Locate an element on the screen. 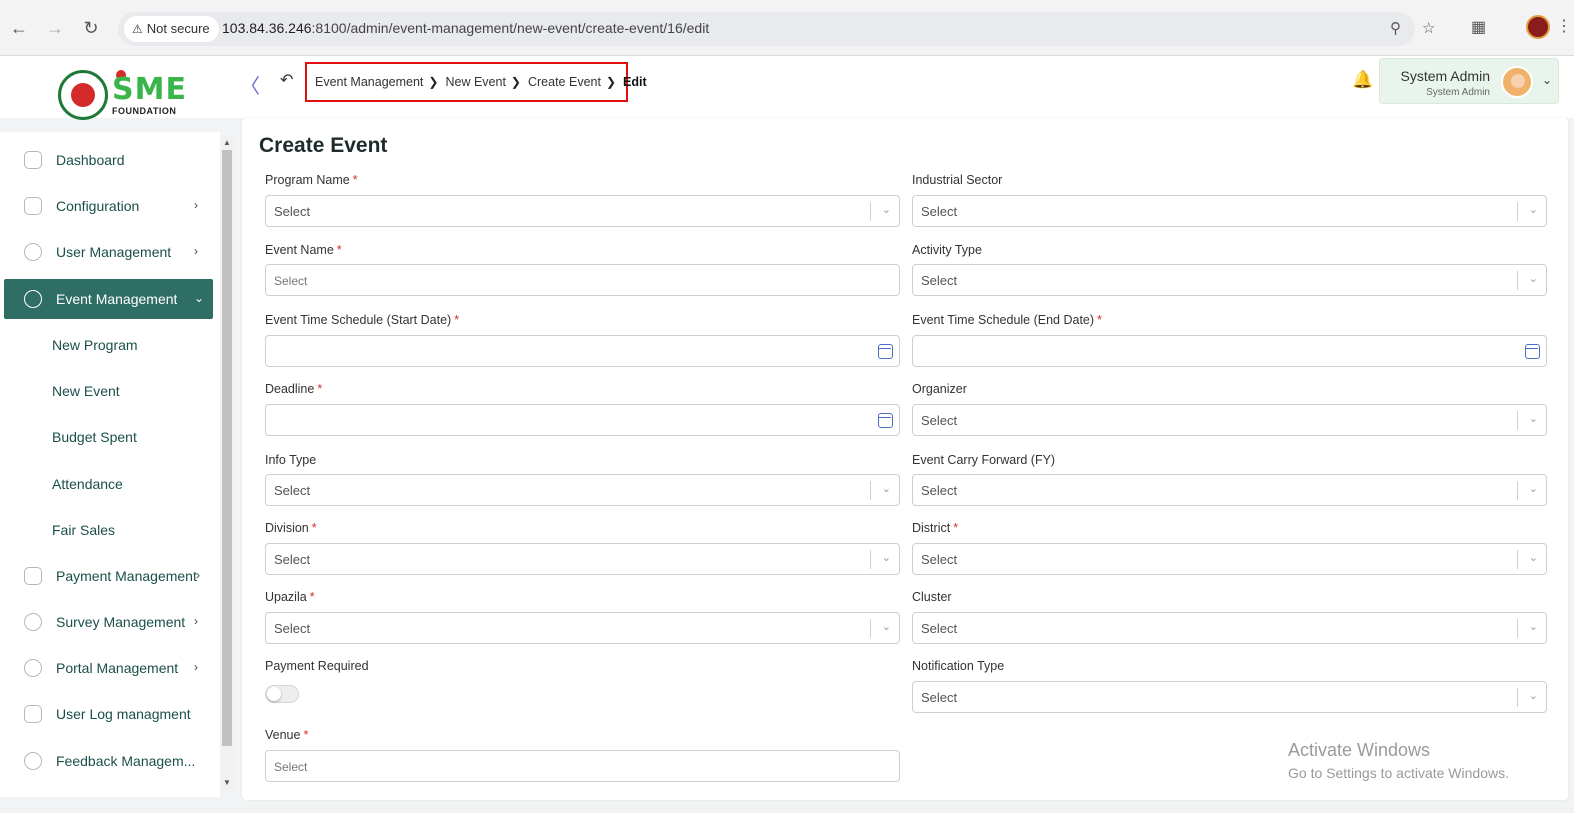  user-name: System Admin is located at coordinates (1445, 76).